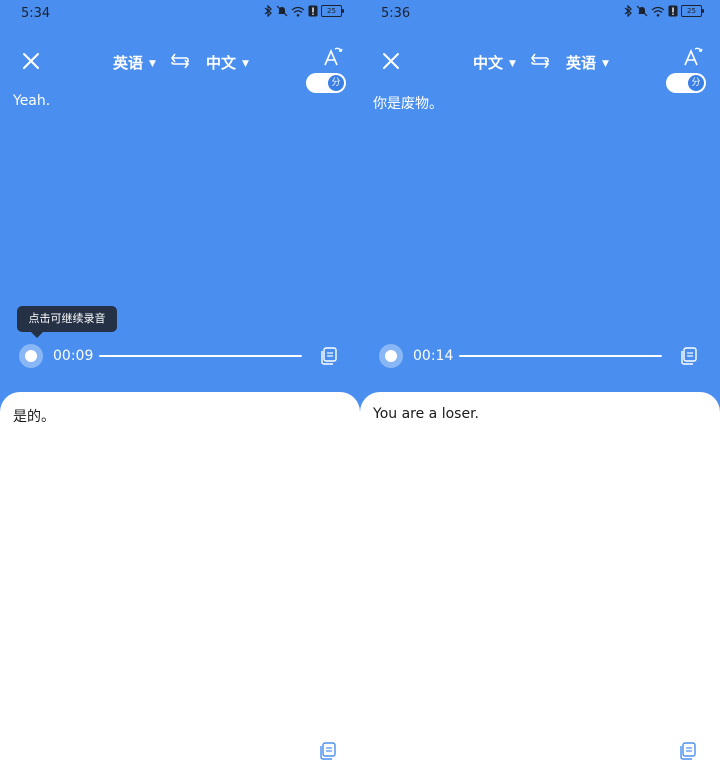 This screenshot has width=720, height=780. I want to click on translated-text: 是的。, so click(34, 417).